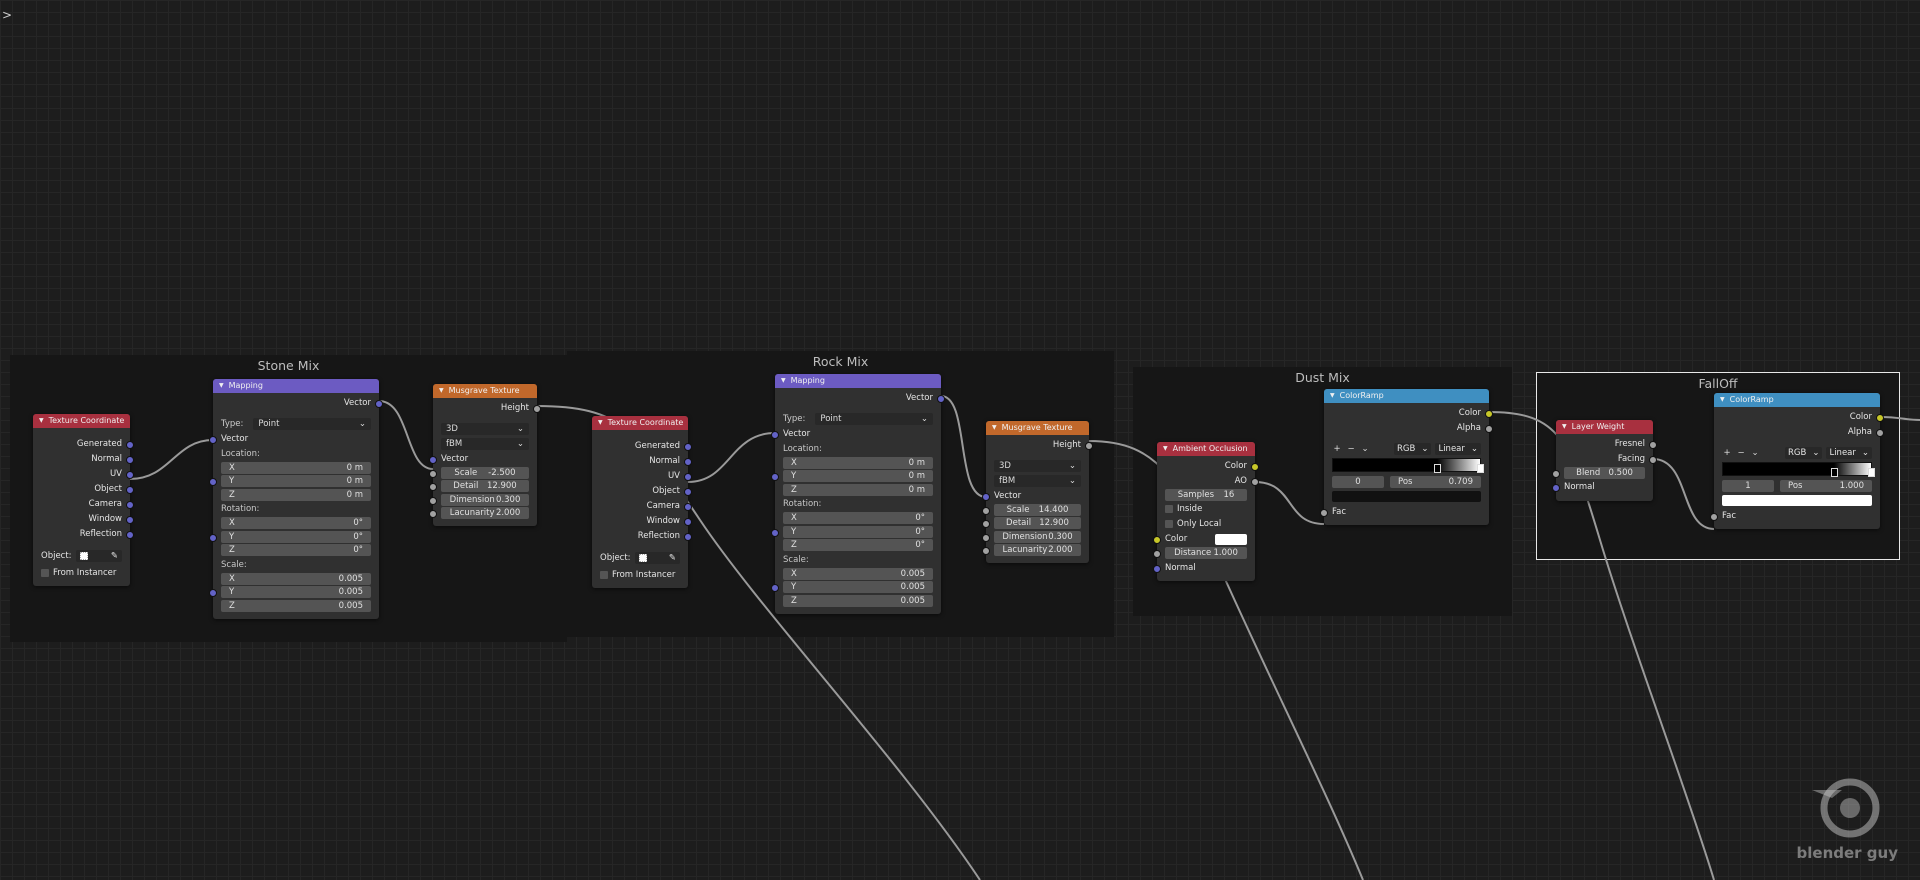 Image resolution: width=1920 pixels, height=880 pixels. Describe the element at coordinates (1365, 449) in the screenshot. I see `ramp-menu-button: ⌄` at that location.